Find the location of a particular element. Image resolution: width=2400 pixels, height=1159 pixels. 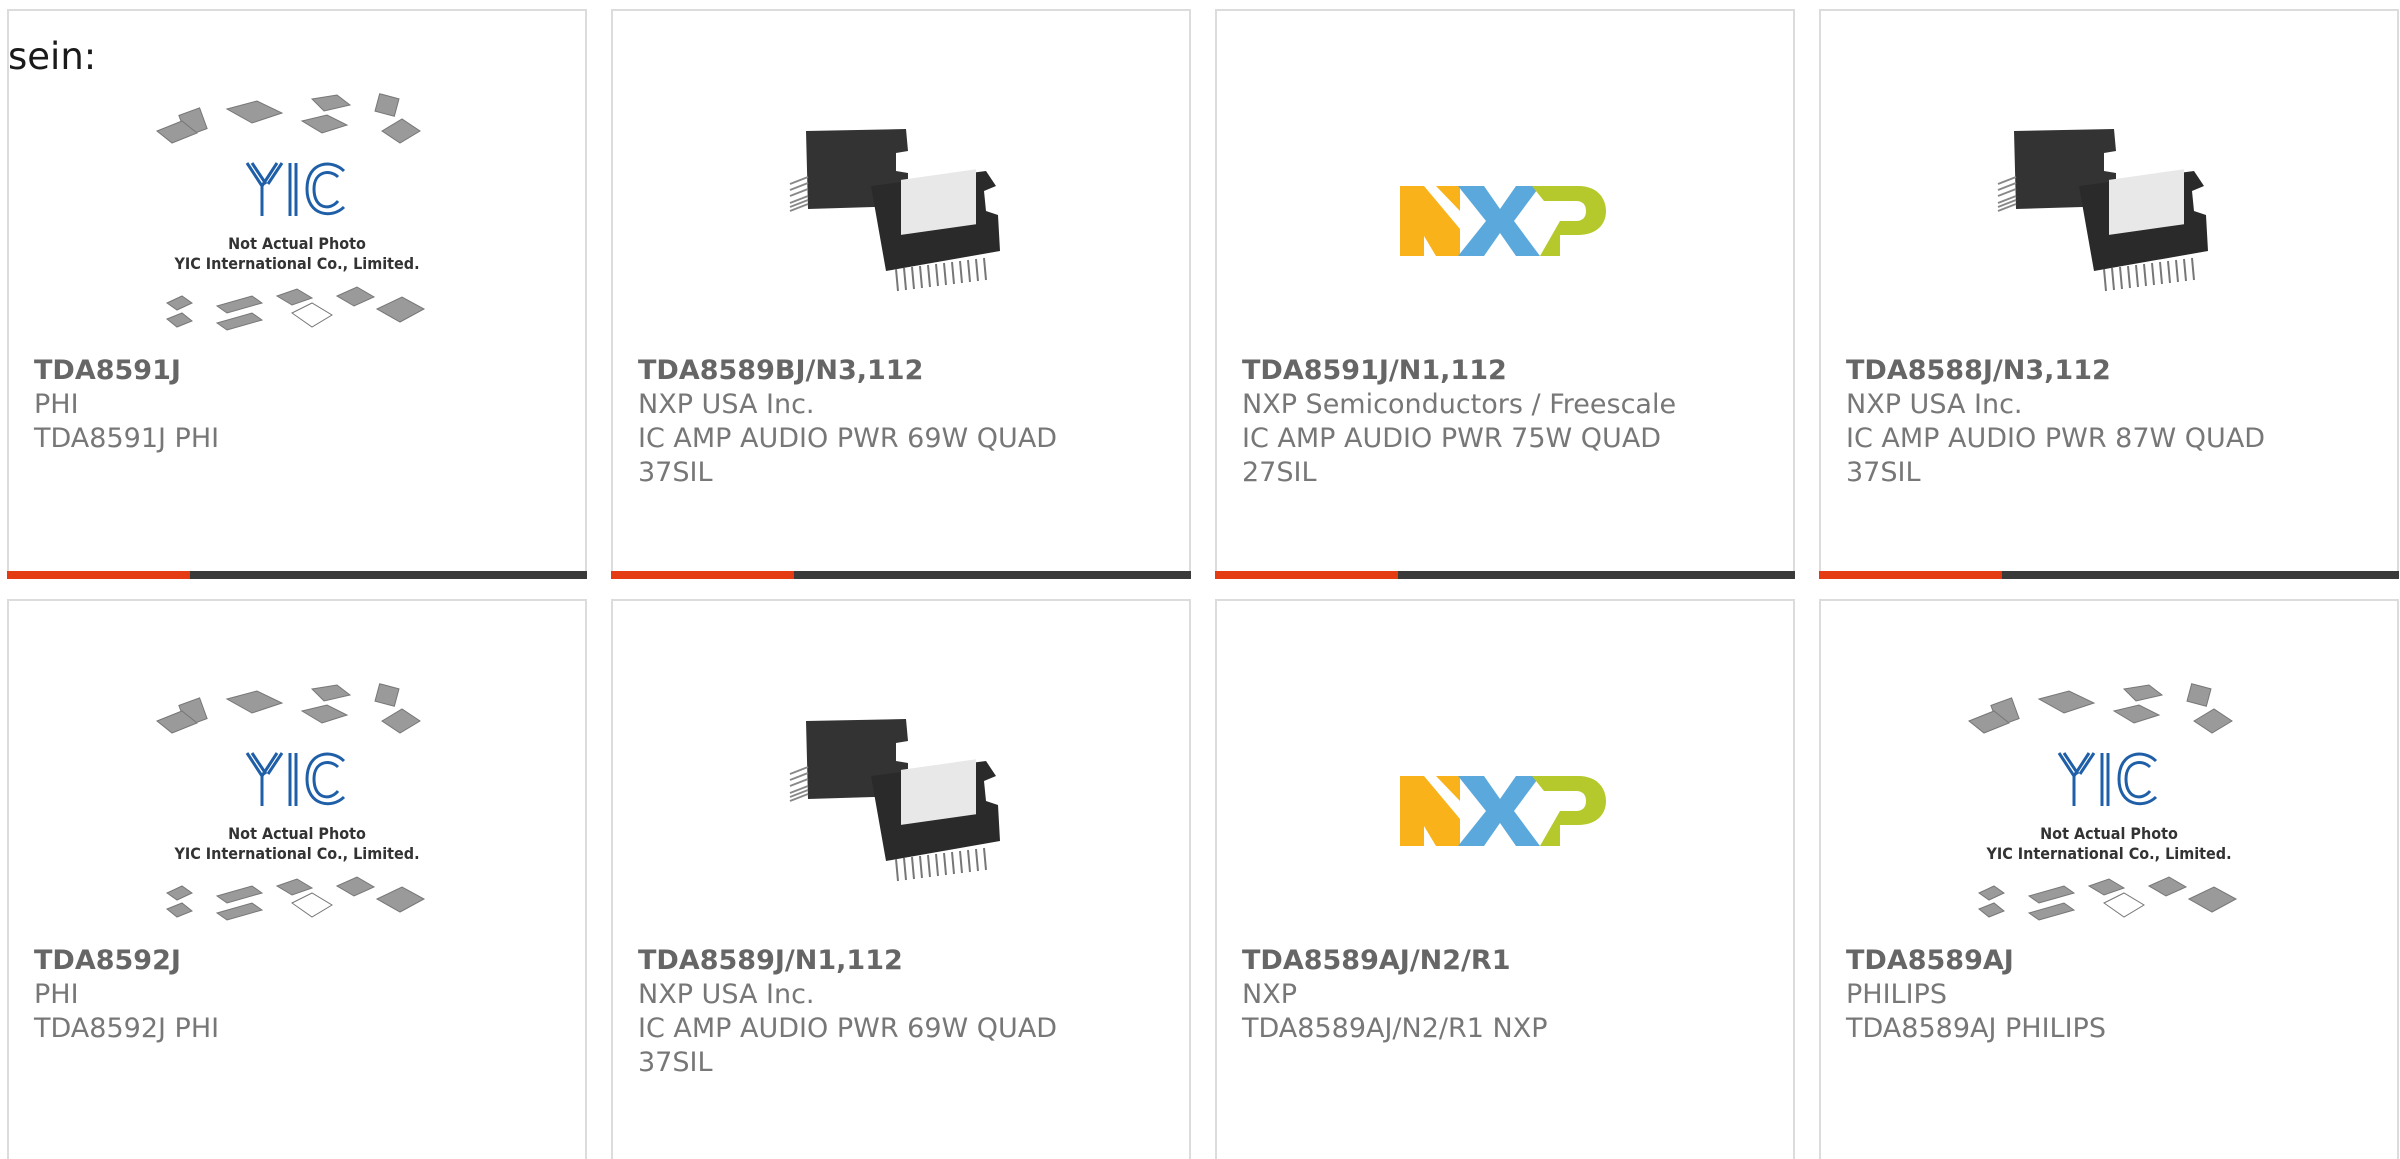

product-info: TDA8589AJ/N2/R1 NXP TDA8589AJ/N2/R1 NXP is located at coordinates (1512, 995).